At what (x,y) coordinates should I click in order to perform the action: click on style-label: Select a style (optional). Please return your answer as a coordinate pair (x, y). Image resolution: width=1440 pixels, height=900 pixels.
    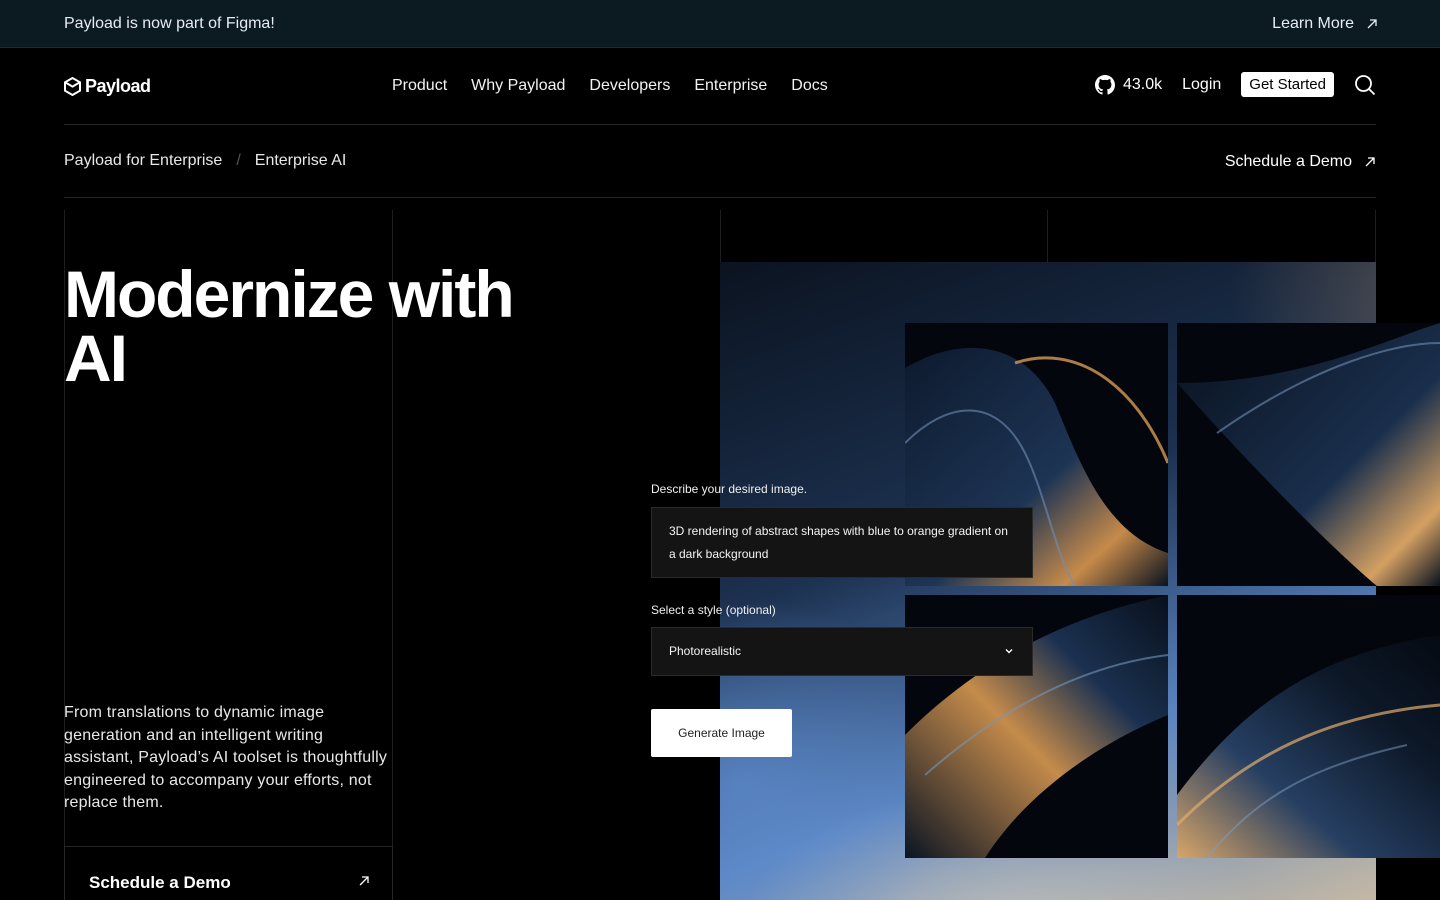
    Looking at the image, I should click on (713, 610).